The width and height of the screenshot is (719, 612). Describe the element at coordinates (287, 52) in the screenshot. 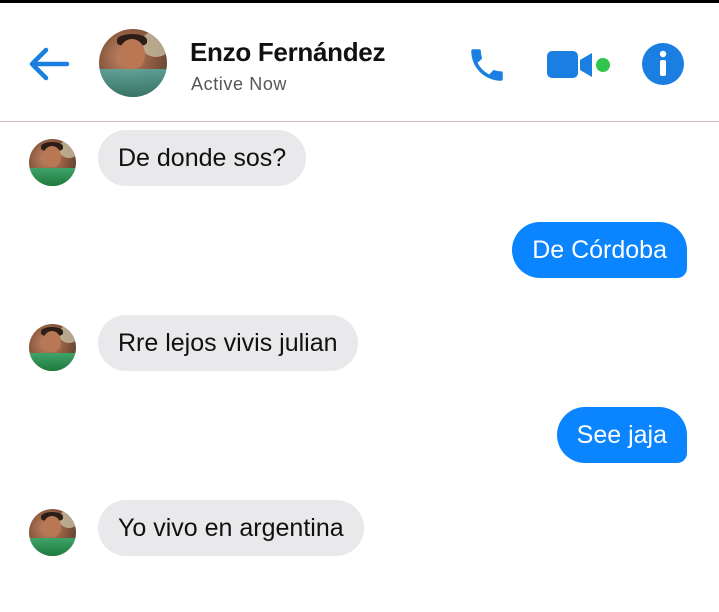

I see `contact-name: Enzo Fernández` at that location.